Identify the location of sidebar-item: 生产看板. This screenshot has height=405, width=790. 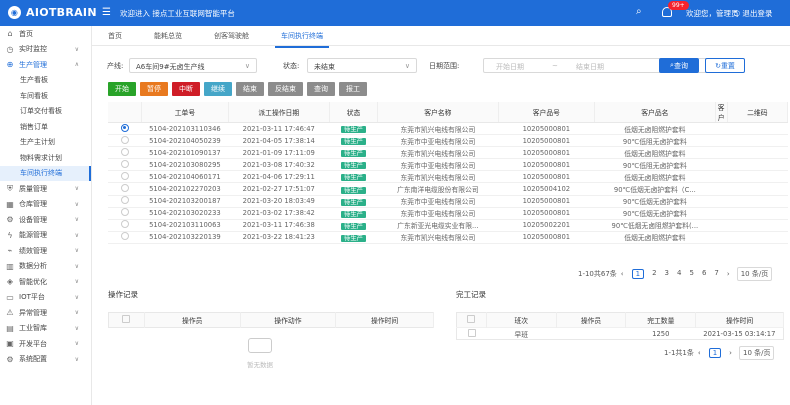
(45, 81).